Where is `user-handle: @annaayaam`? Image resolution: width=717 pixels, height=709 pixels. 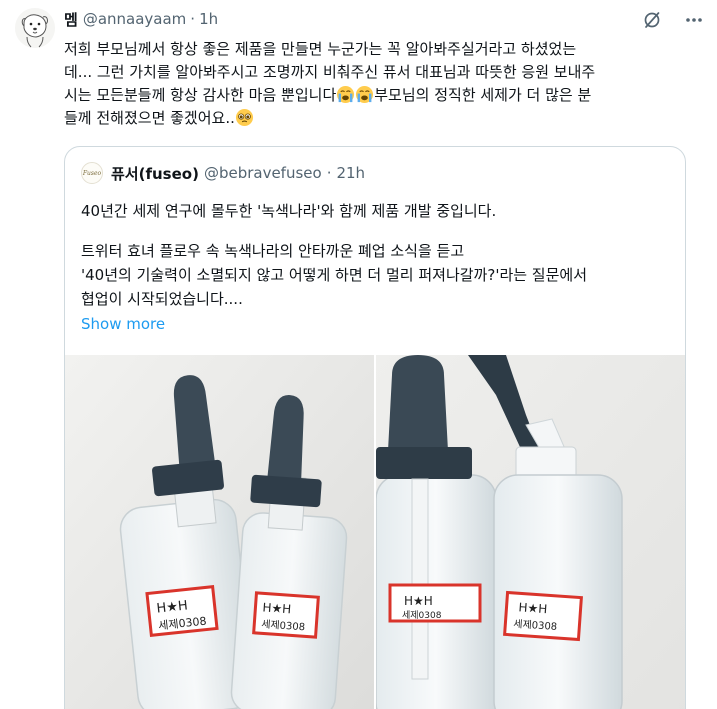
user-handle: @annaayaam is located at coordinates (134, 19).